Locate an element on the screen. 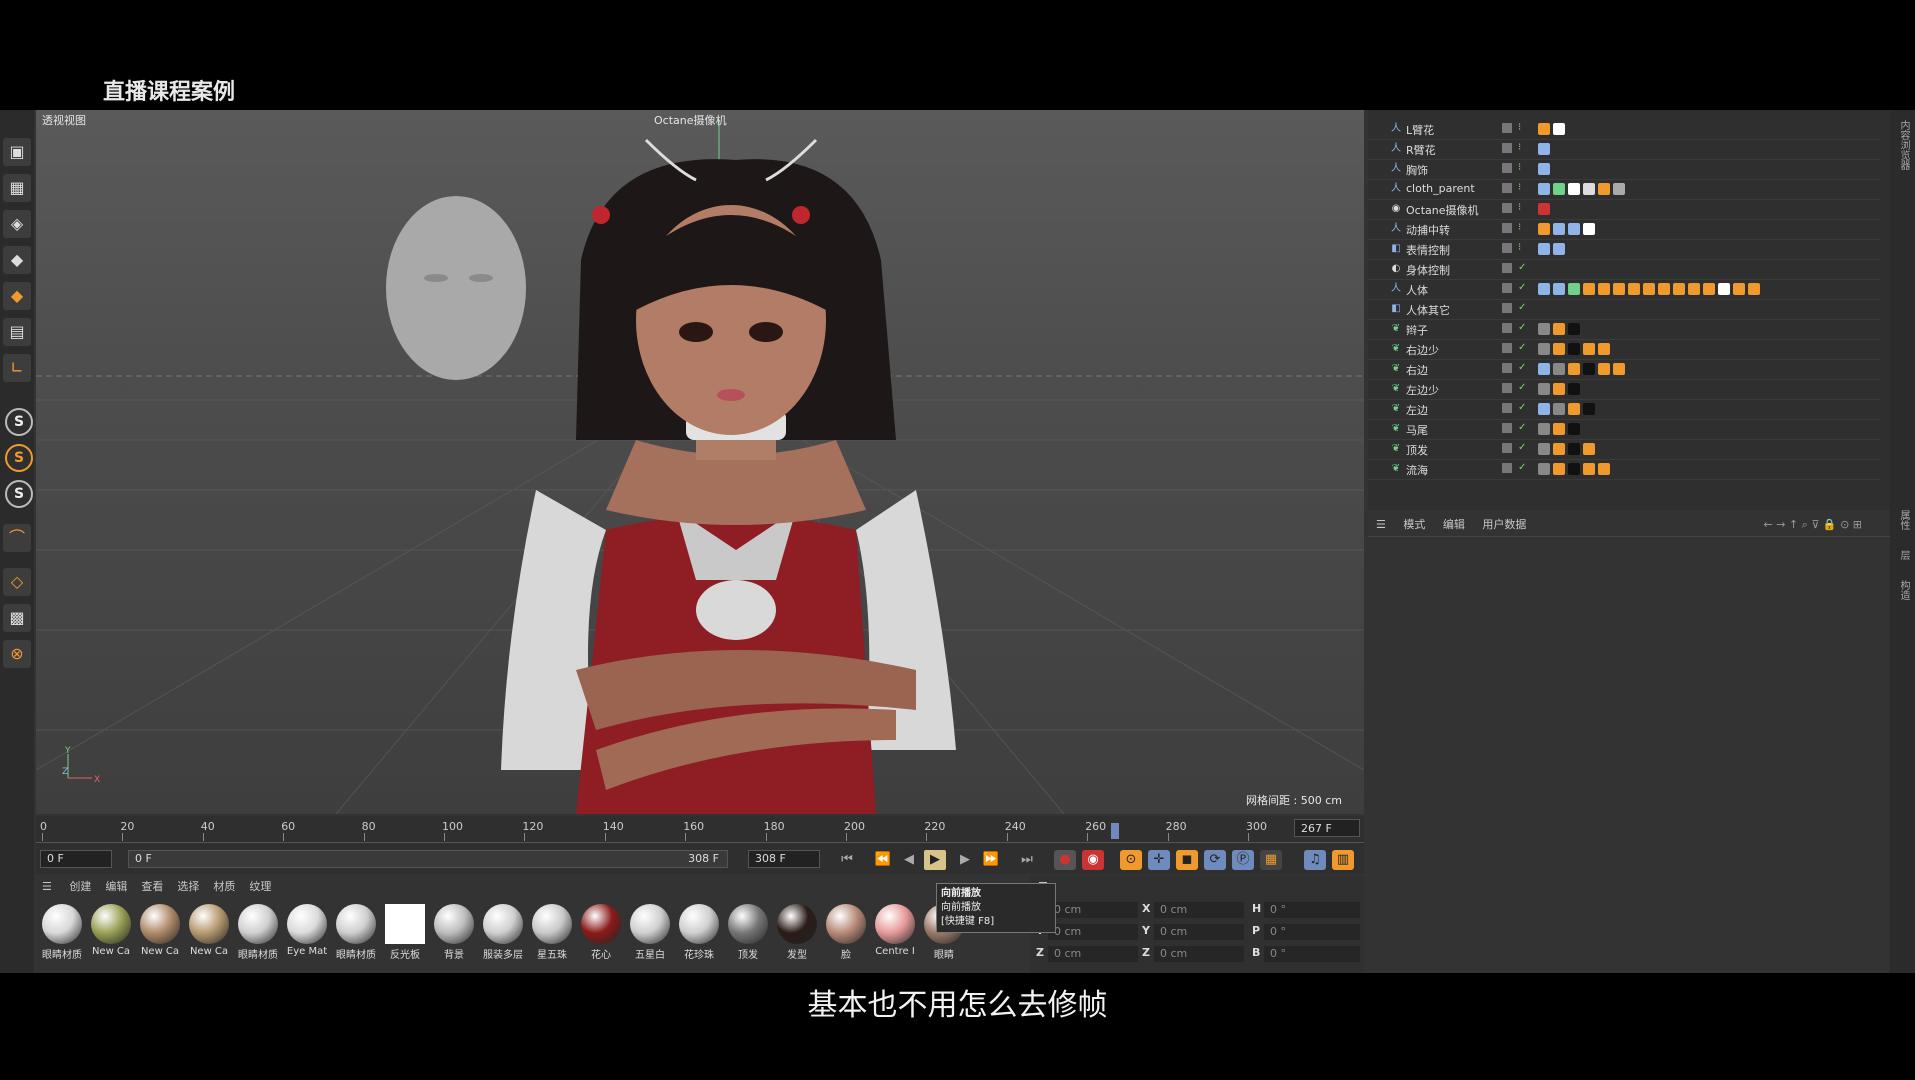 This screenshot has height=1080, width=1915. object-row: ❦ 右边 ✓ is located at coordinates (1624, 370).